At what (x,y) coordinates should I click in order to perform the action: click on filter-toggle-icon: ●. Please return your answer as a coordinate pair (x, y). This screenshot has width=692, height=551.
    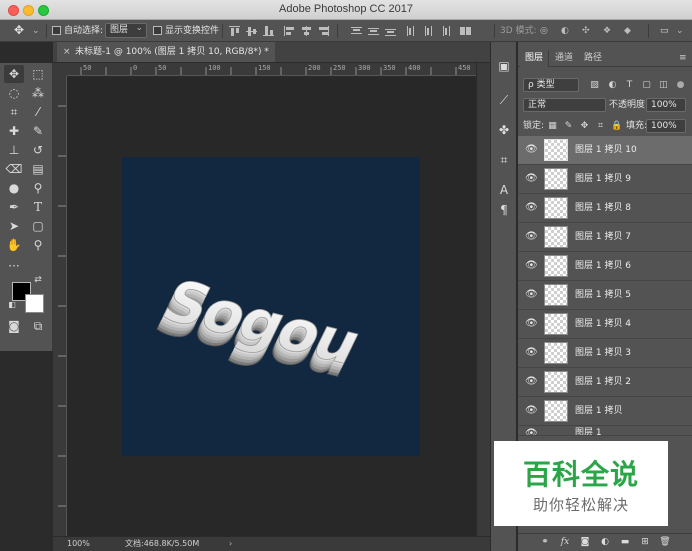
    Looking at the image, I should click on (680, 85).